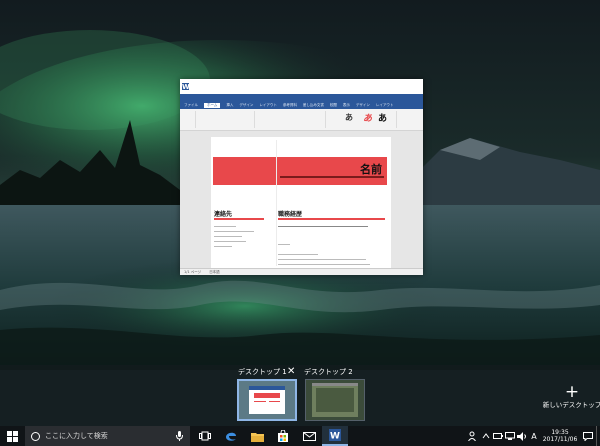  What do you see at coordinates (226, 119) in the screenshot?
I see `font-group` at bounding box center [226, 119].